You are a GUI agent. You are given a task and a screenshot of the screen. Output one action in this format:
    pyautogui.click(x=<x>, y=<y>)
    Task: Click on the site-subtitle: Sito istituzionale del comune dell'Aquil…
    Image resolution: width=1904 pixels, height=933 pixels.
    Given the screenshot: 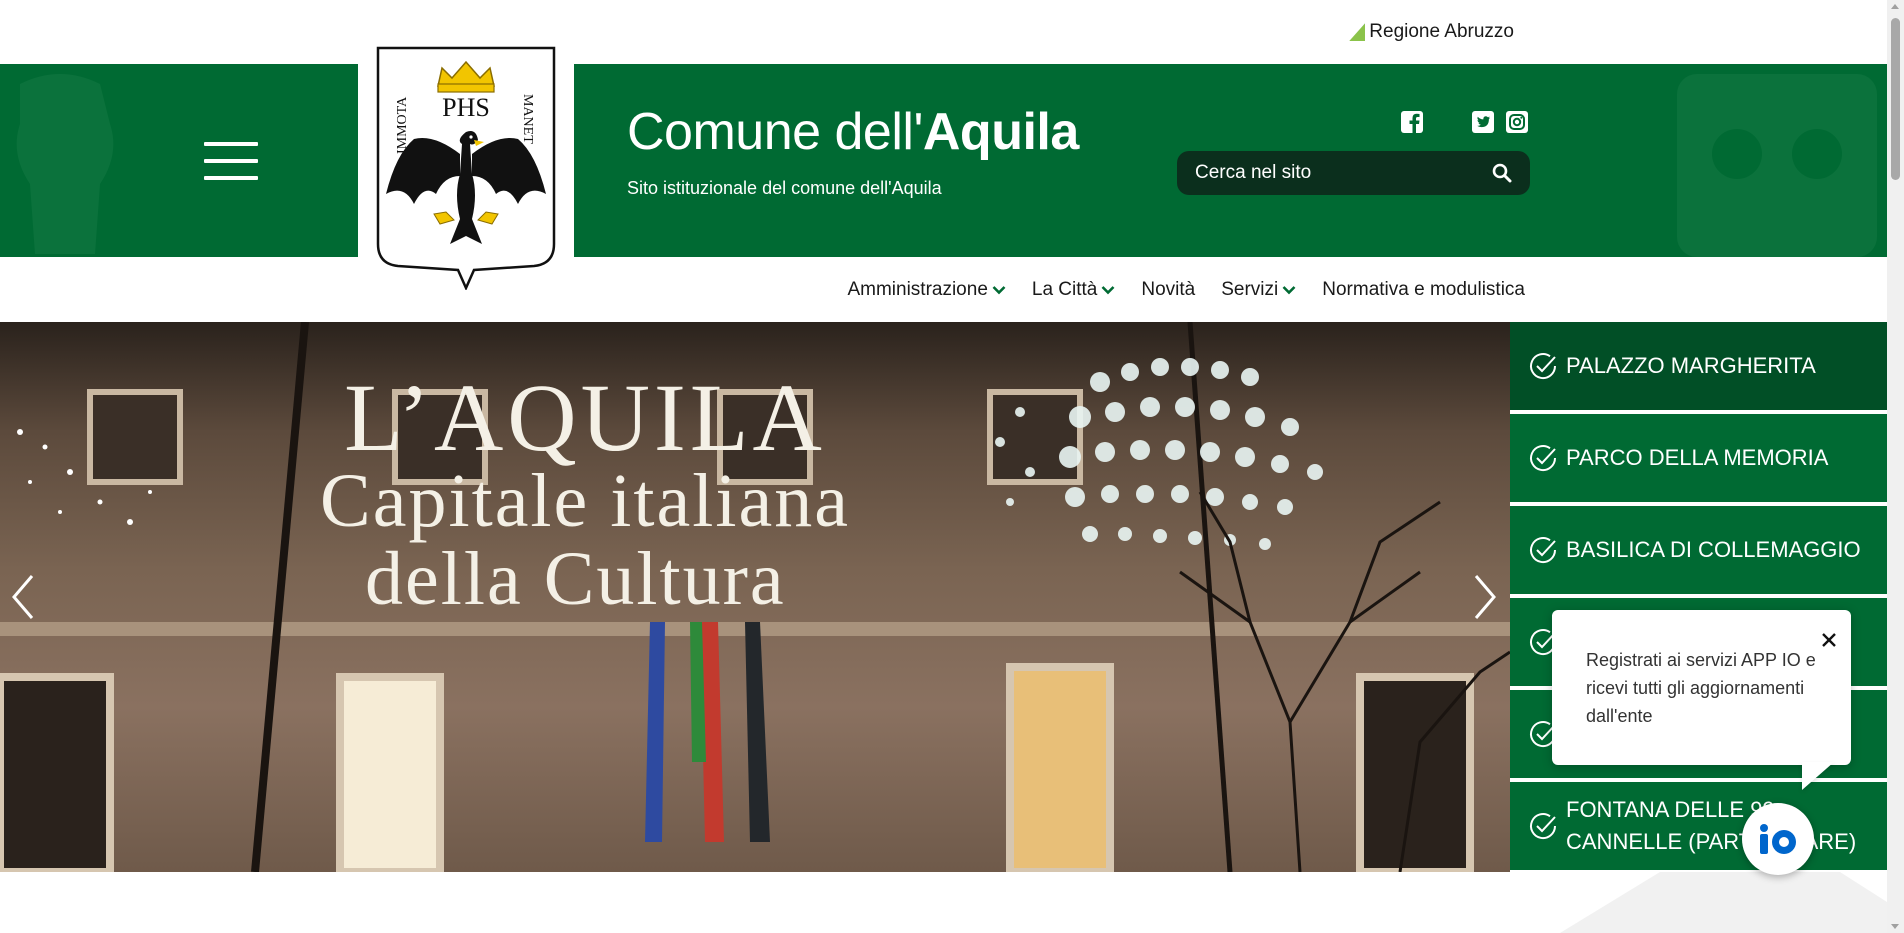 What is the action you would take?
    pyautogui.click(x=784, y=188)
    